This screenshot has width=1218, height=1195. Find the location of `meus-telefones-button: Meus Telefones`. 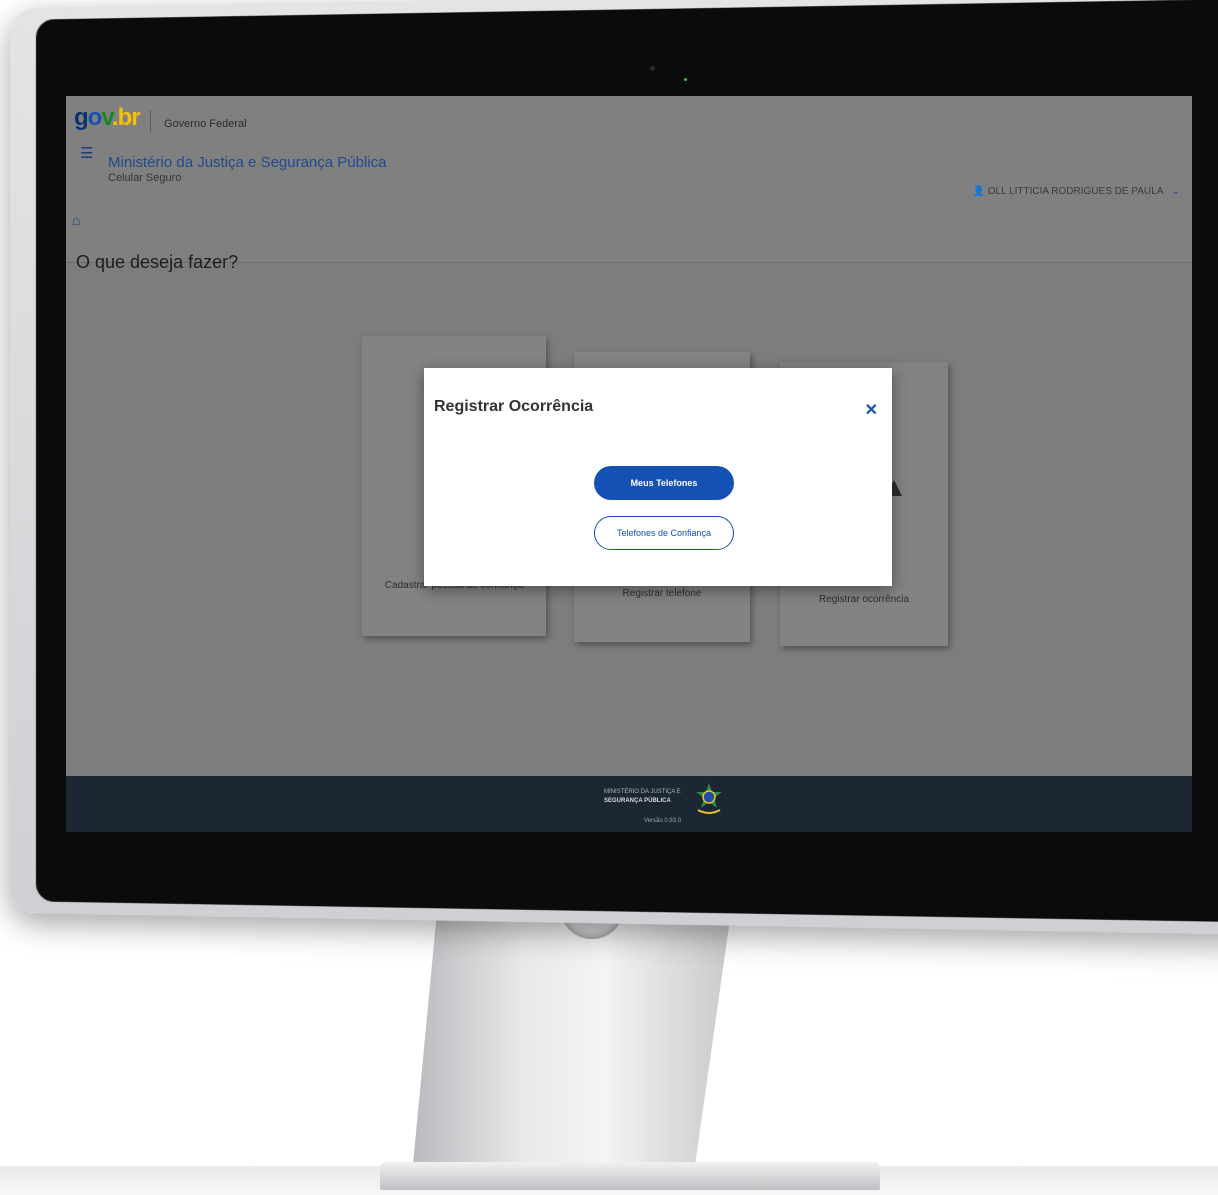

meus-telefones-button: Meus Telefones is located at coordinates (664, 483).